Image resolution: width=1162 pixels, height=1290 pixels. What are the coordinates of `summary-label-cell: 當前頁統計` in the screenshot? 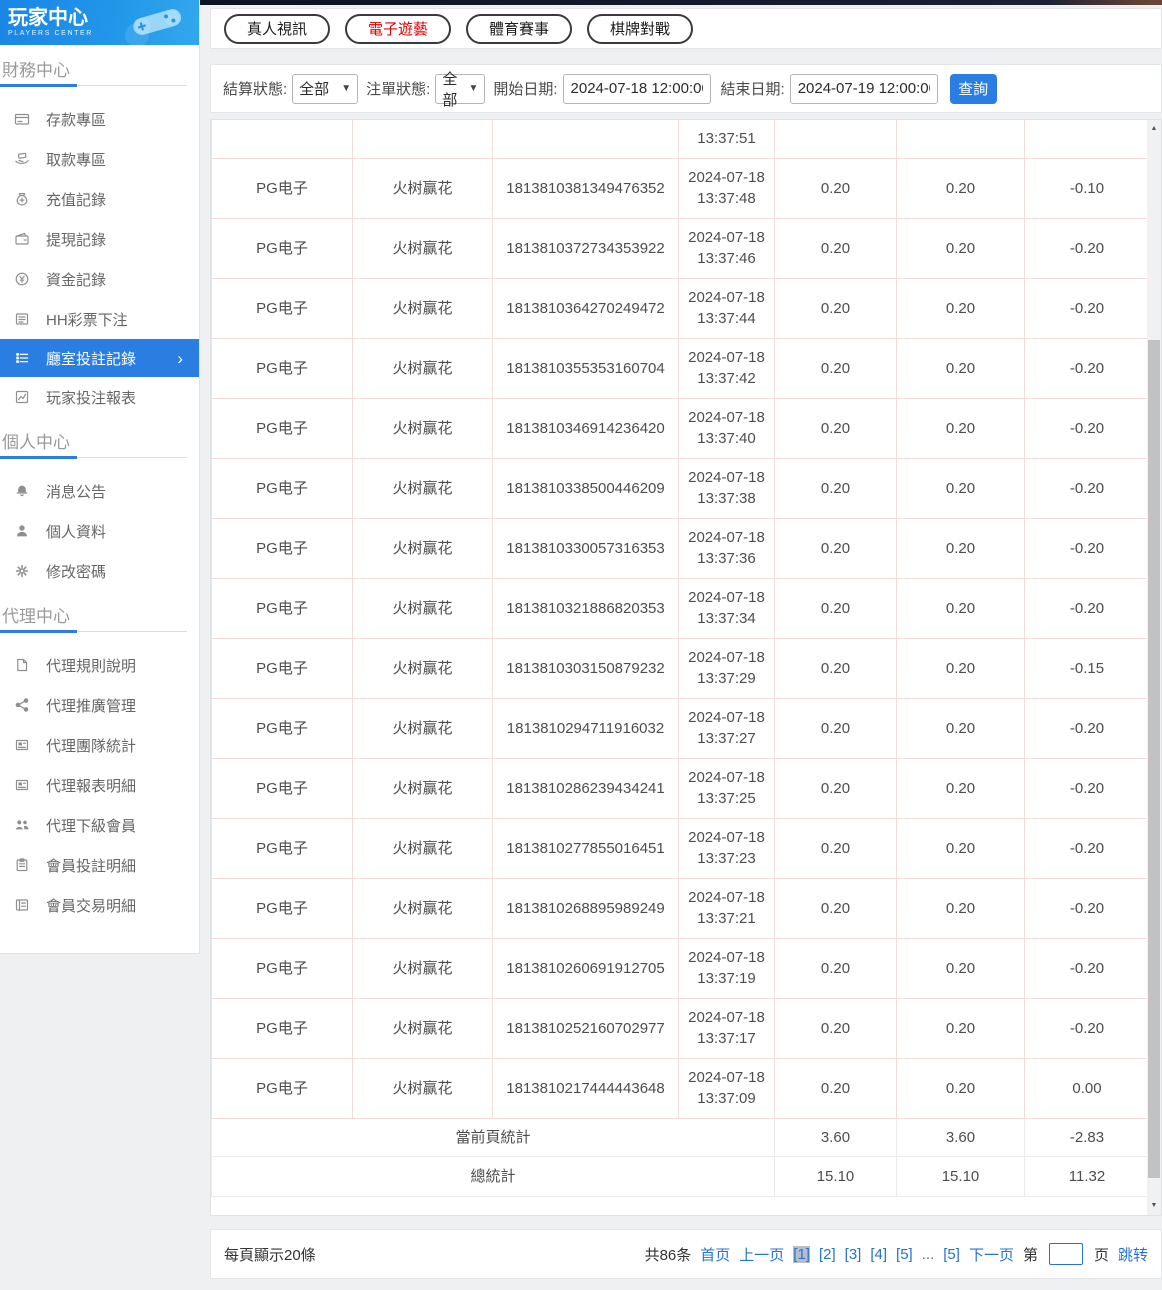 It's located at (493, 1137).